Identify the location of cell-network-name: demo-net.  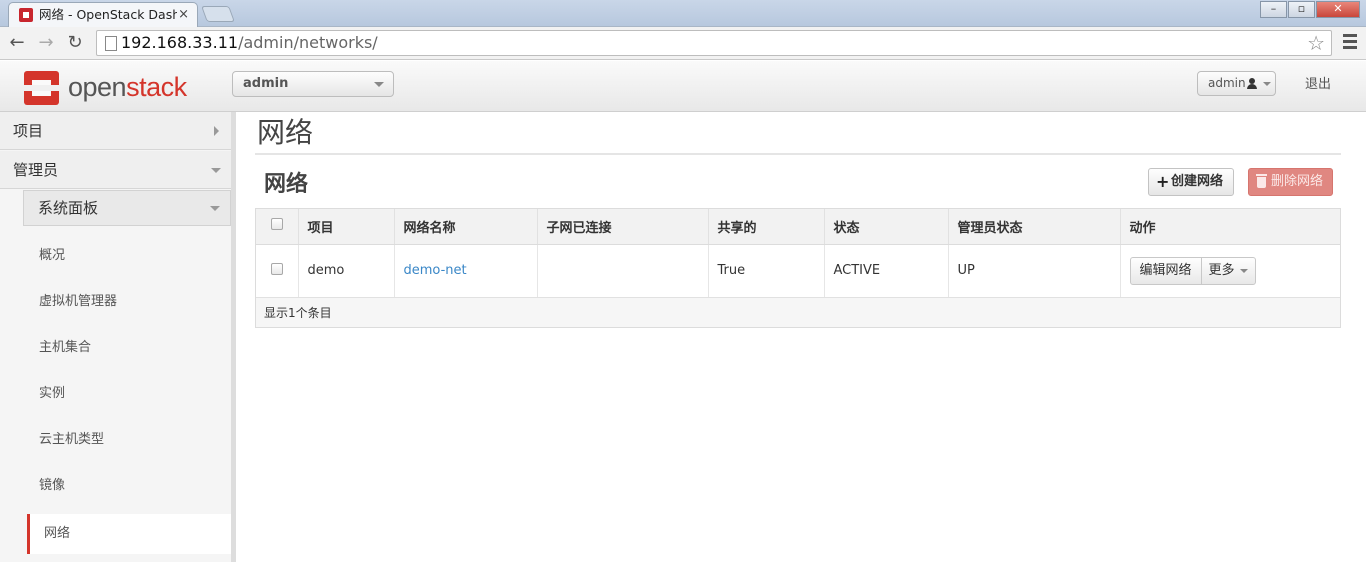
(466, 270).